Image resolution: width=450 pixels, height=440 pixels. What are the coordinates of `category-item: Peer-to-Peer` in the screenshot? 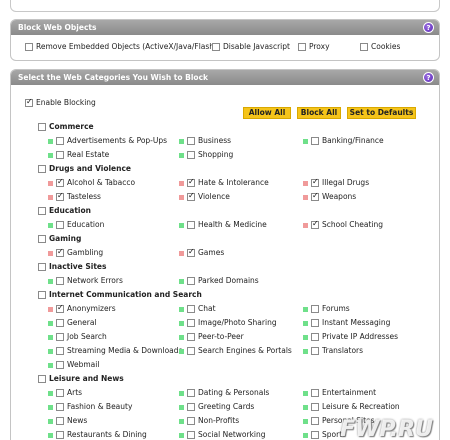 It's located at (211, 337).